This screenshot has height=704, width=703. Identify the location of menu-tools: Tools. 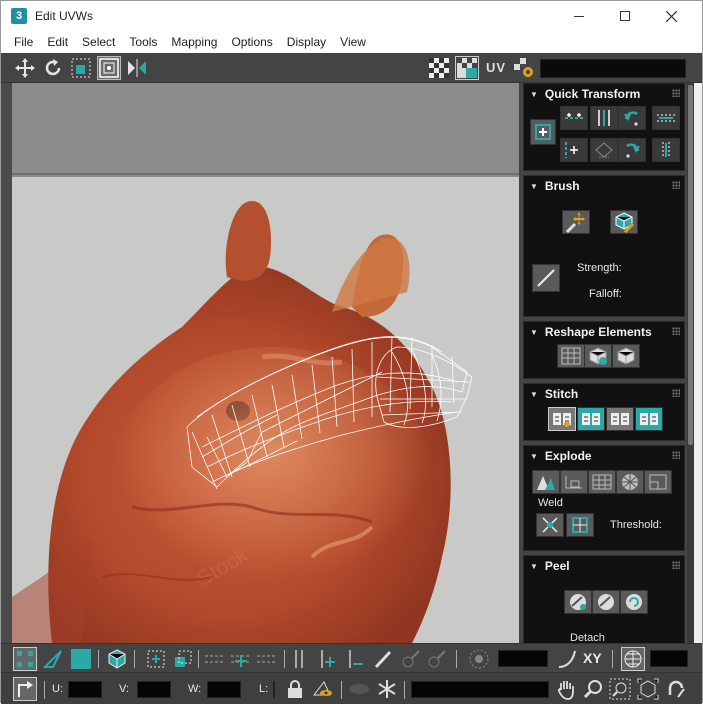
(143, 42).